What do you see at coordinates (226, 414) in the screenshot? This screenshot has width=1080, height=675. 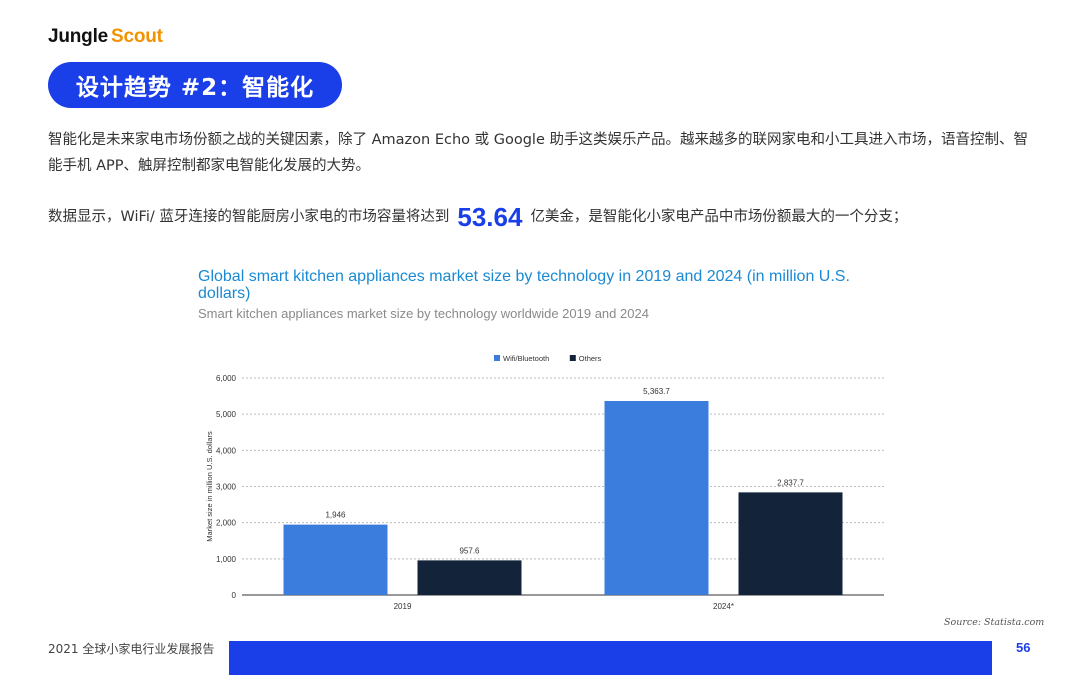 I see `y-tick-label: 5,000` at bounding box center [226, 414].